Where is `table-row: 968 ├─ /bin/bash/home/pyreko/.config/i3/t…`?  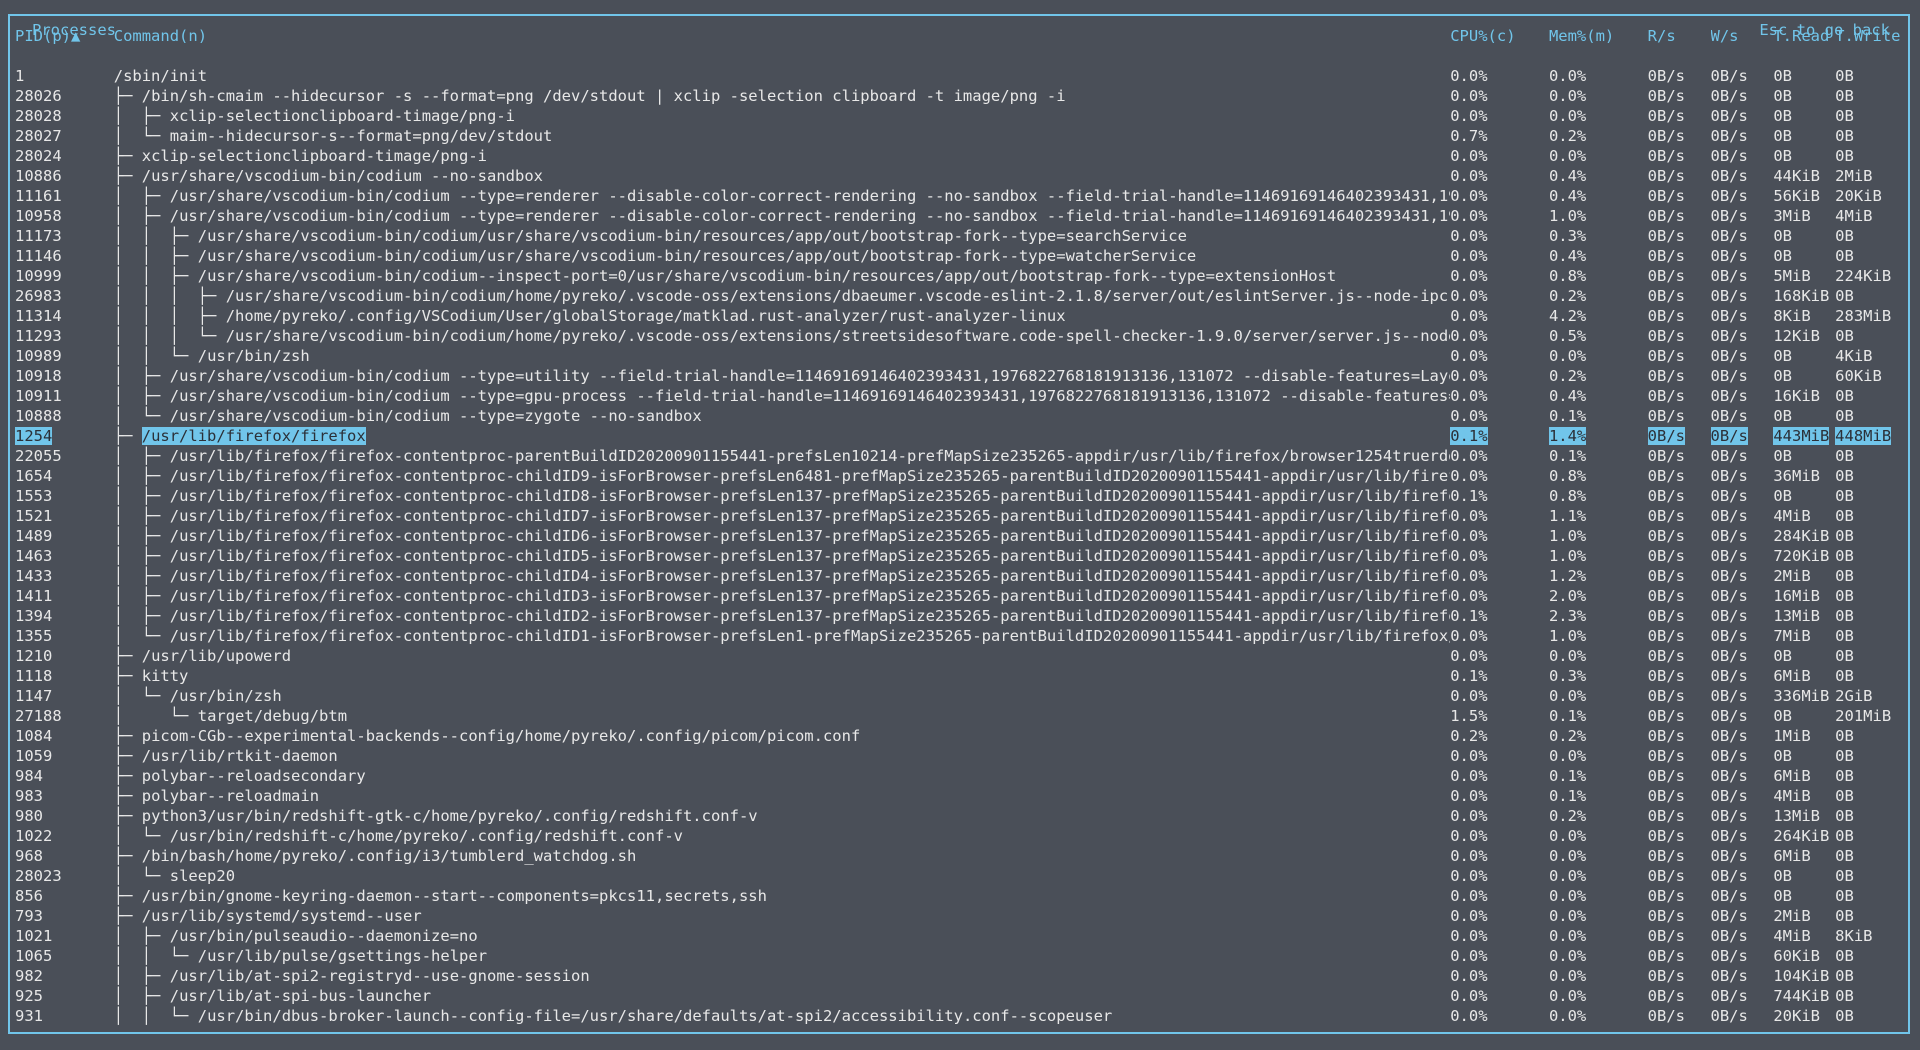 table-row: 968 ├─ /bin/bash/home/pyreko/.config/i3/t… is located at coordinates (960, 856).